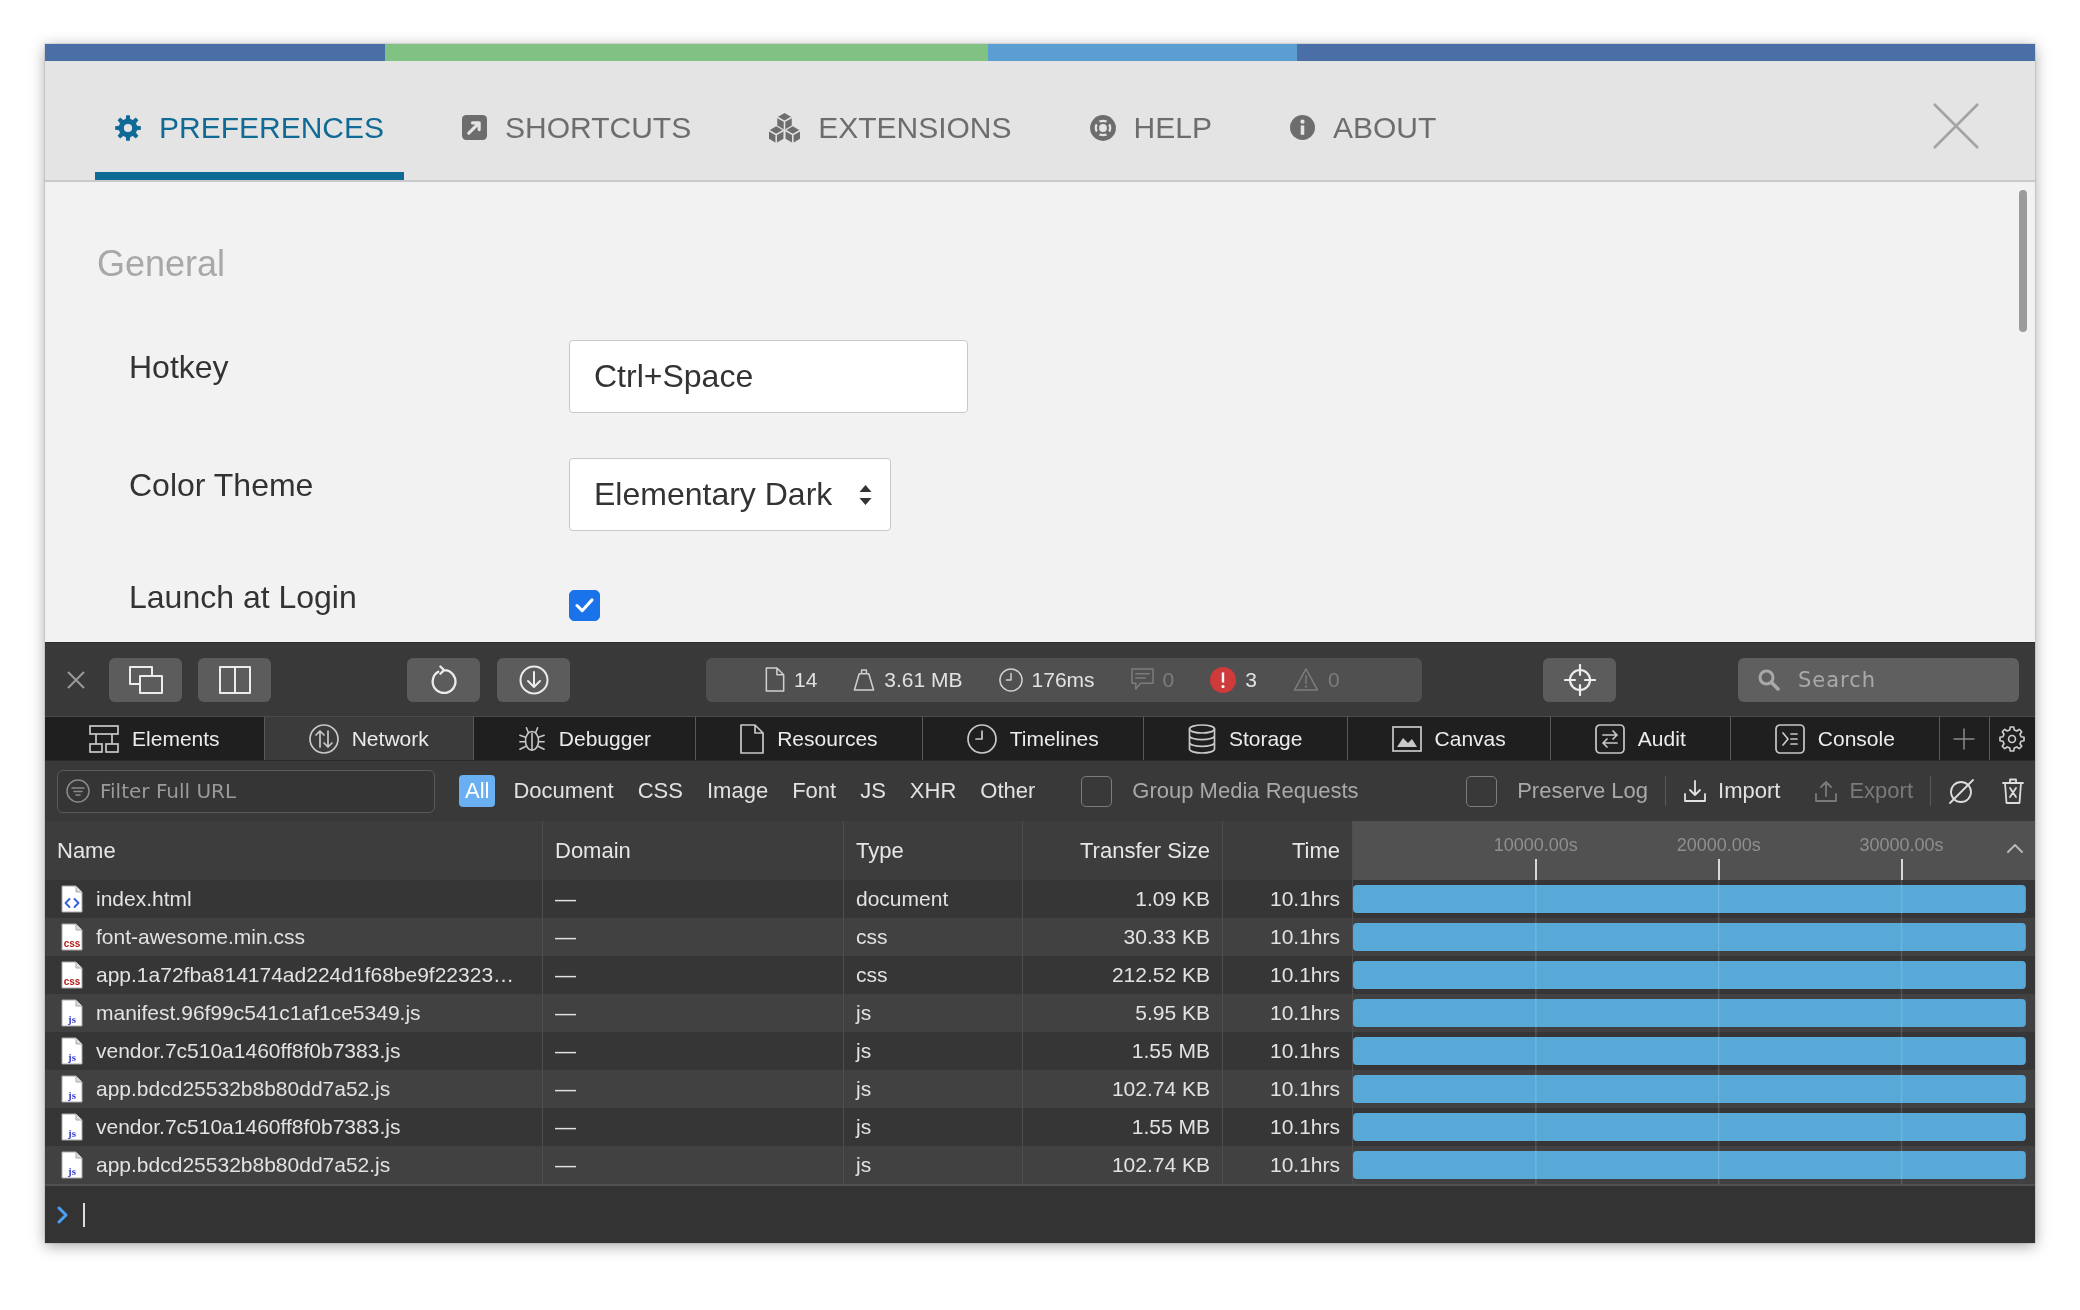 The image size is (2080, 1310). I want to click on caret-up-icon, so click(2015, 848).